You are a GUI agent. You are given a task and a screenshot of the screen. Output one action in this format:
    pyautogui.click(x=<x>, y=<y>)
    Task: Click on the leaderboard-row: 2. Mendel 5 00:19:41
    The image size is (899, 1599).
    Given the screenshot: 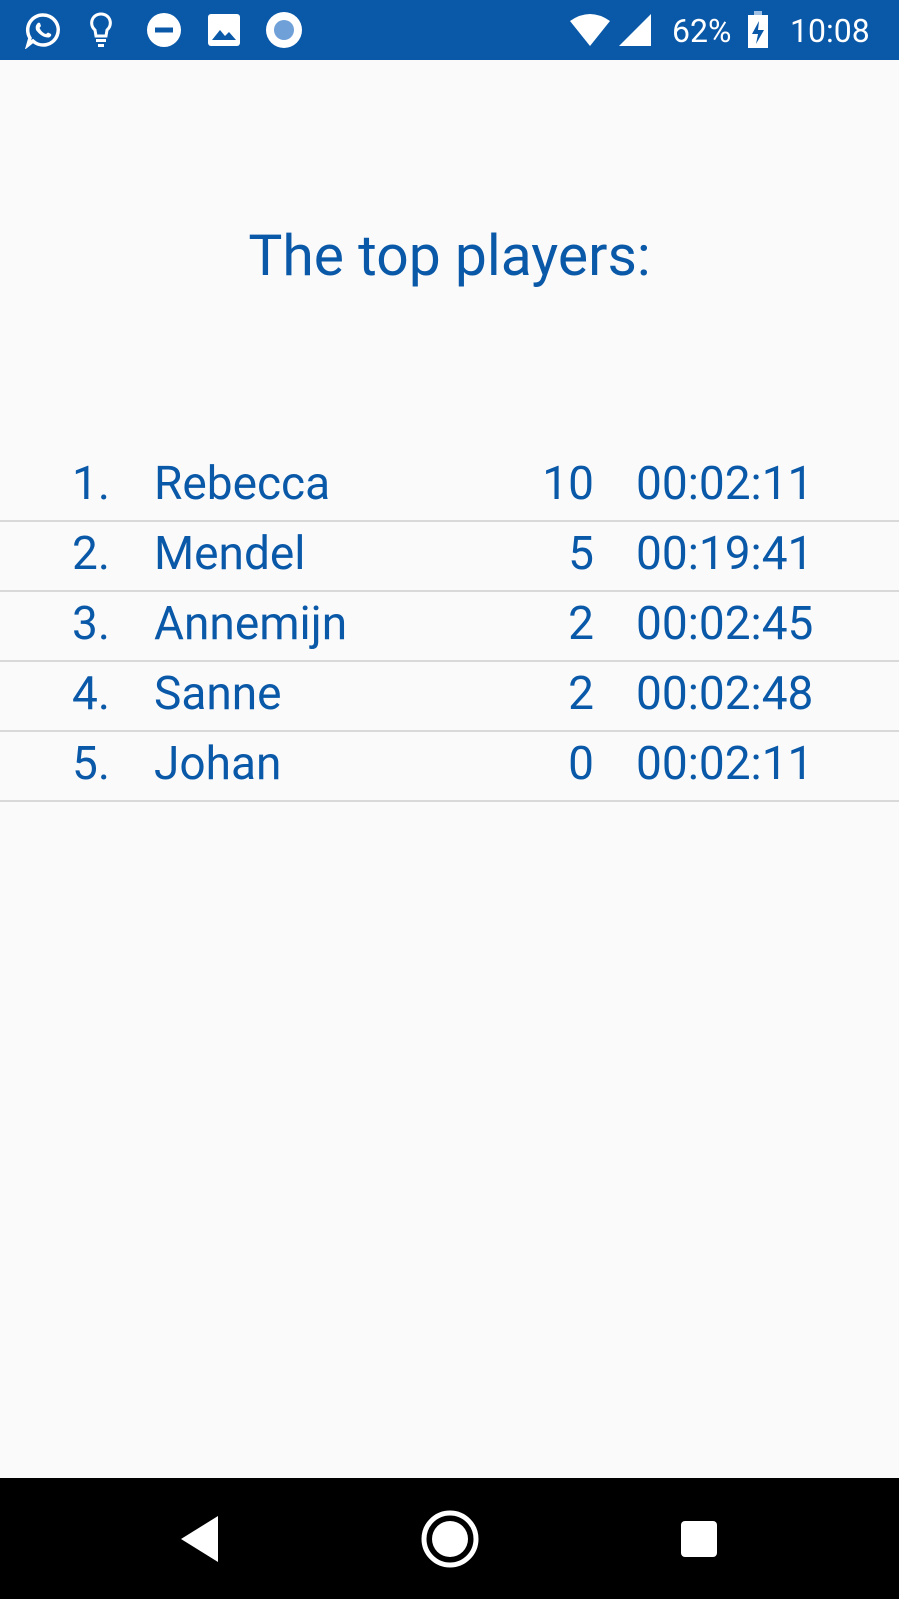 What is the action you would take?
    pyautogui.click(x=449, y=556)
    